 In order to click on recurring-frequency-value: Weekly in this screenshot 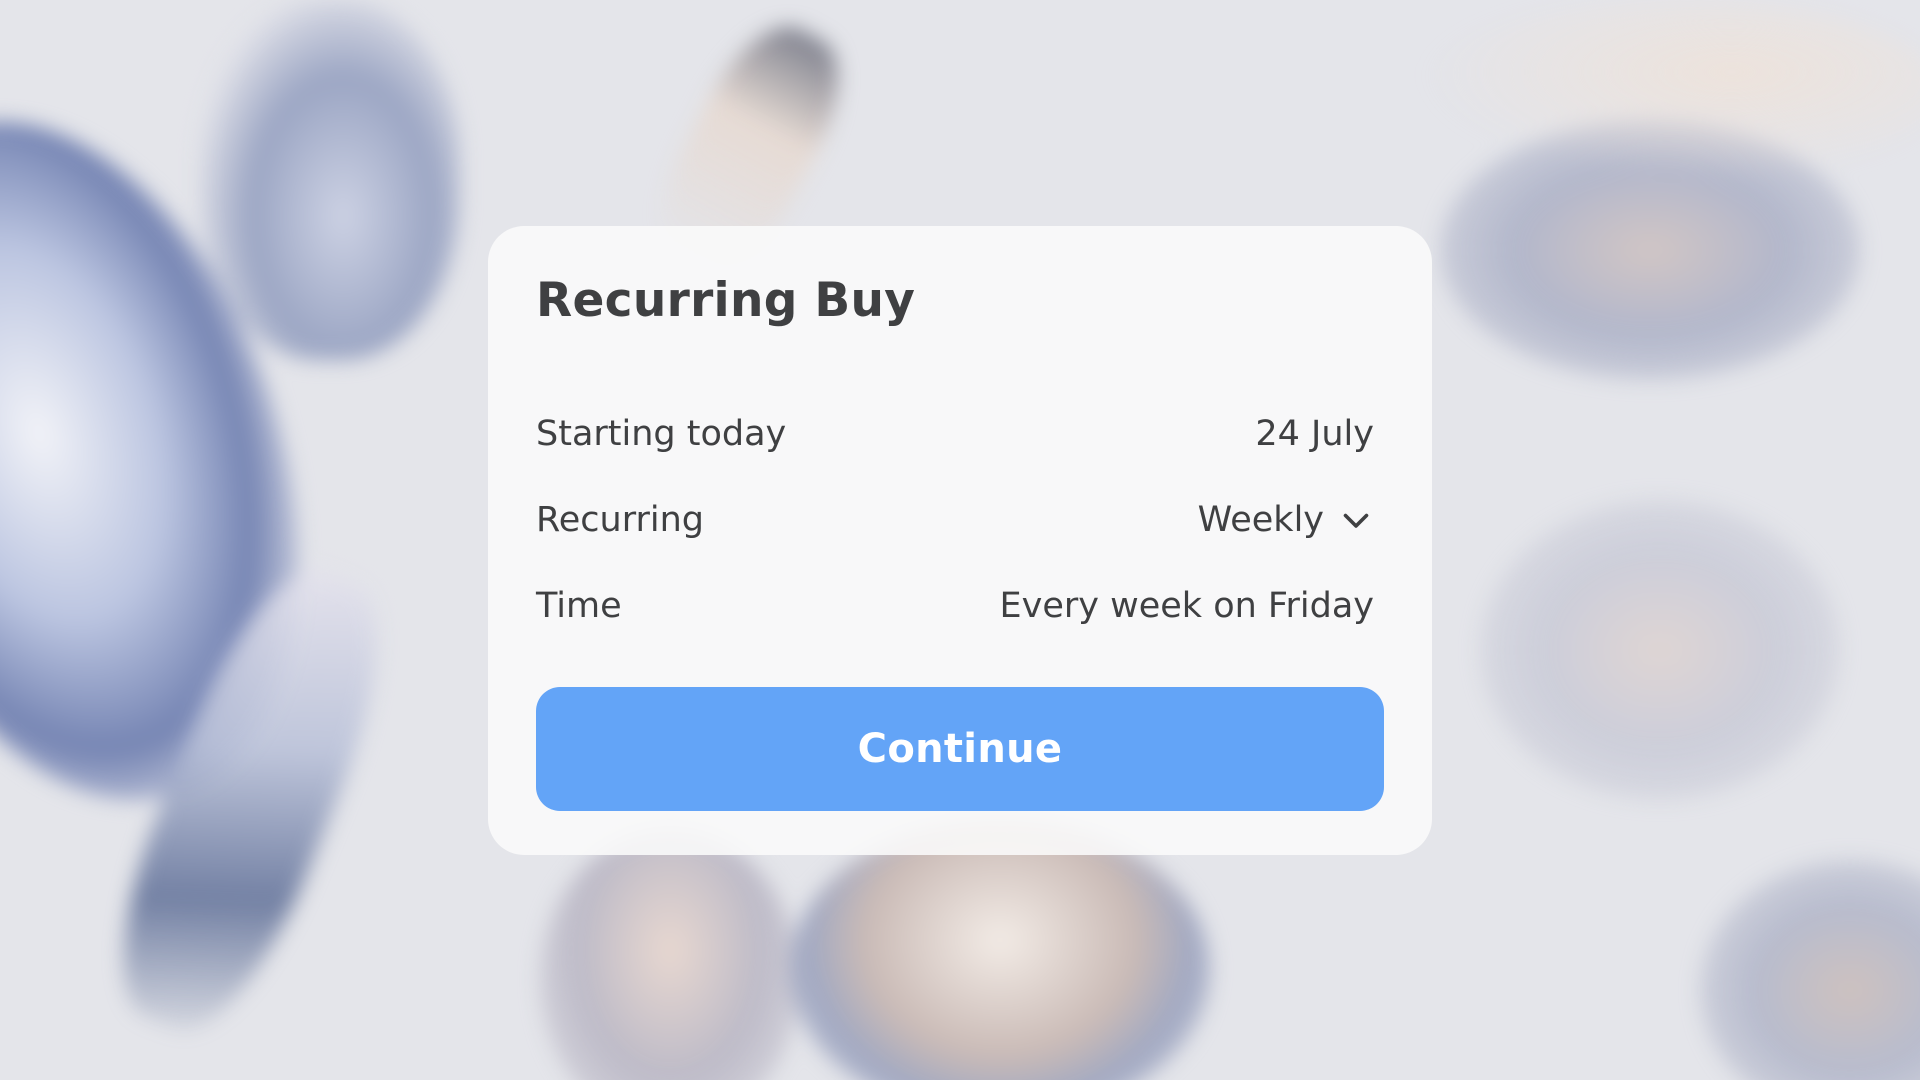, I will do `click(1260, 519)`.